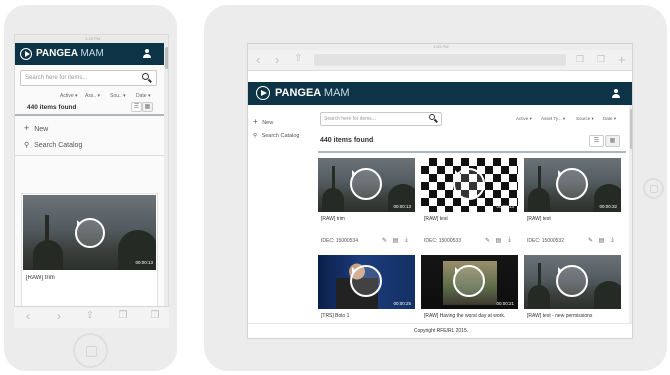 The image size is (670, 375). I want to click on phone-search-catalog-button: ⚲ Search Catalog, so click(53, 145).